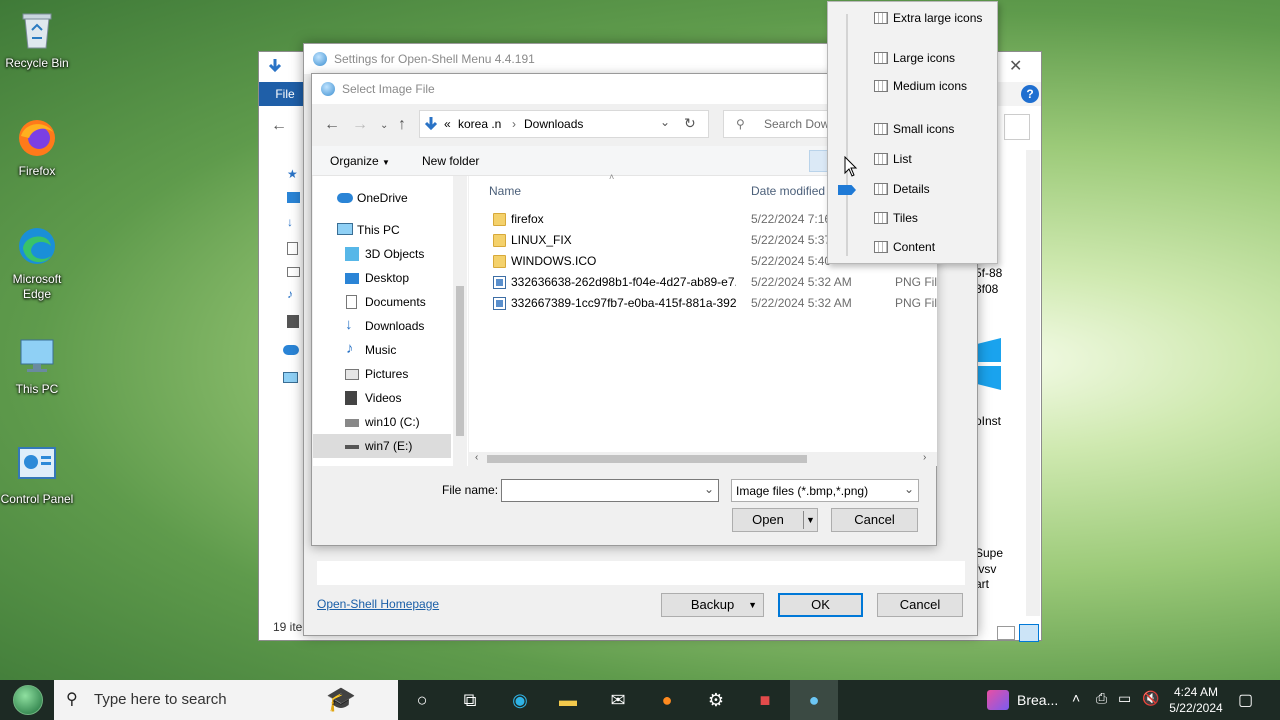 The image size is (1280, 720). Describe the element at coordinates (37, 63) in the screenshot. I see `desktop-icon-label: Recycle Bin` at that location.